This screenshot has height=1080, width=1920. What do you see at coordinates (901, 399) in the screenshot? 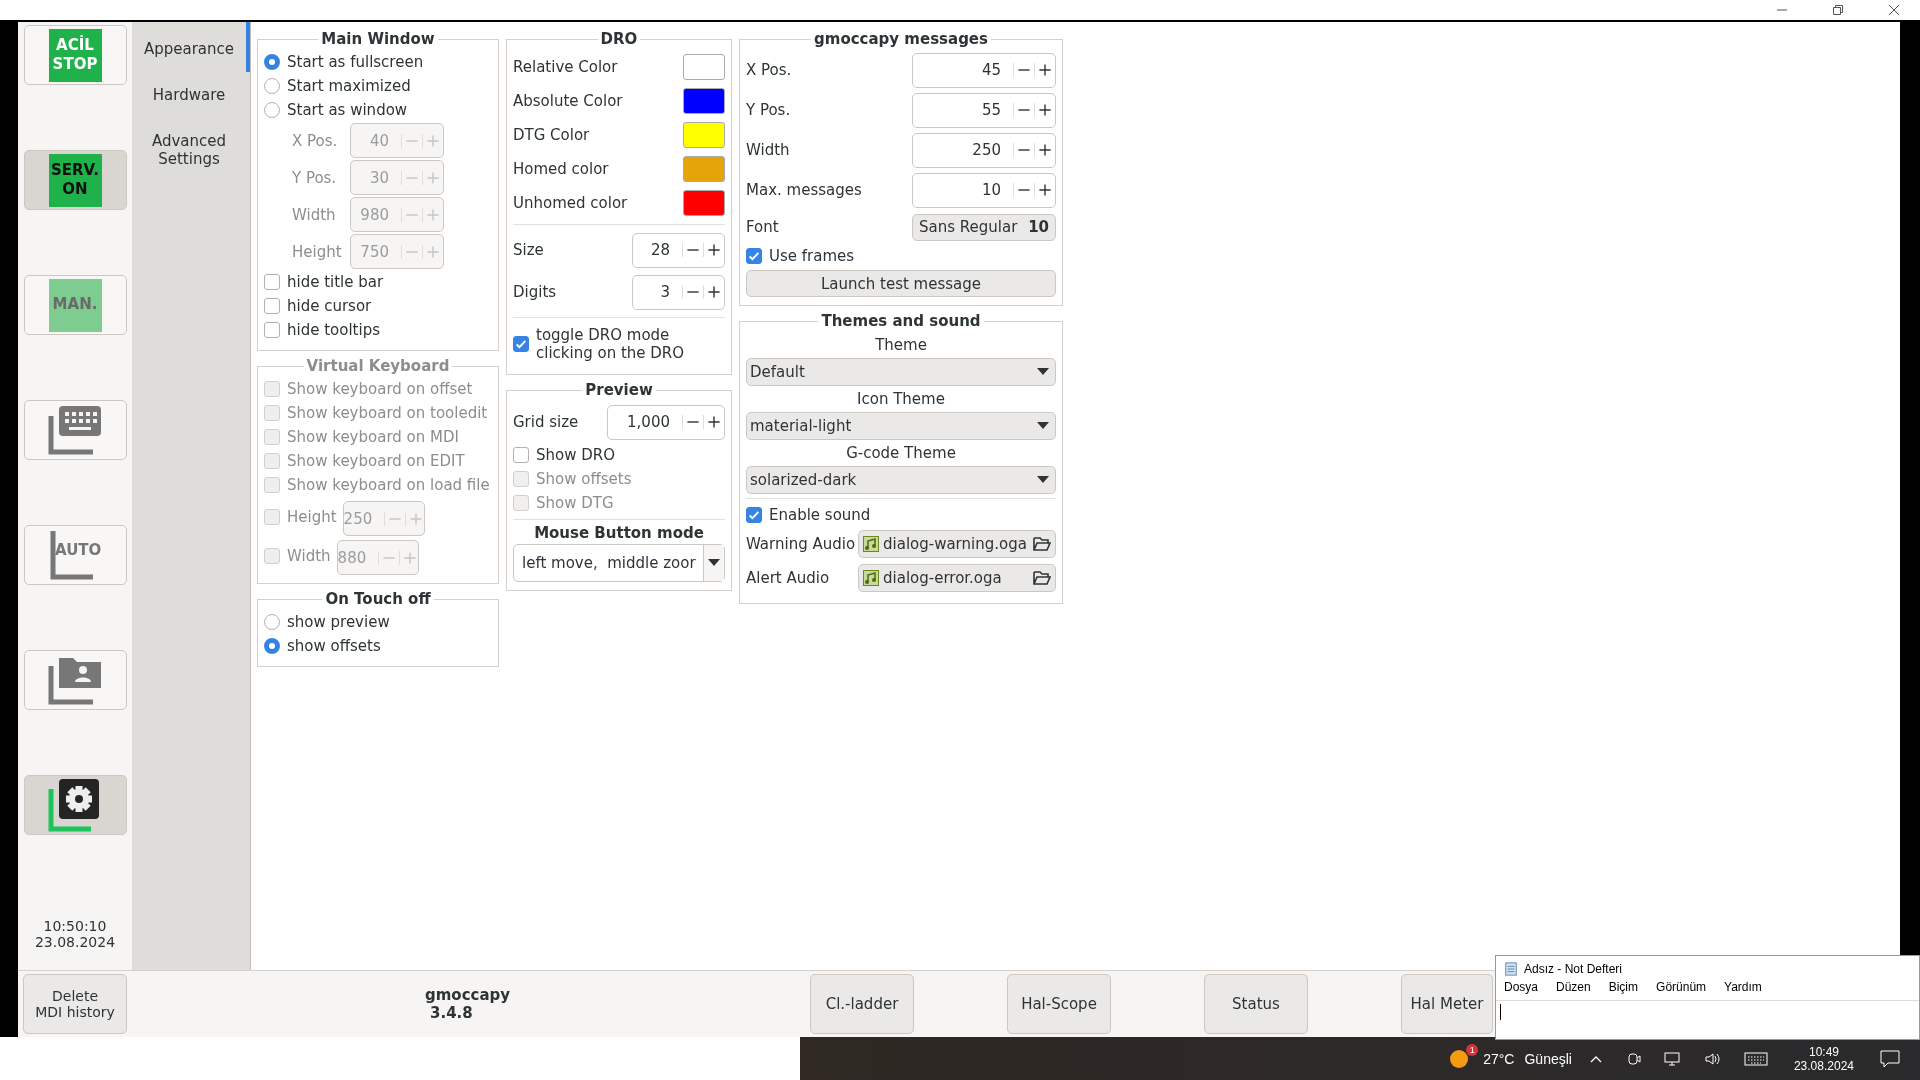
I see `field-label: Icon Theme` at bounding box center [901, 399].